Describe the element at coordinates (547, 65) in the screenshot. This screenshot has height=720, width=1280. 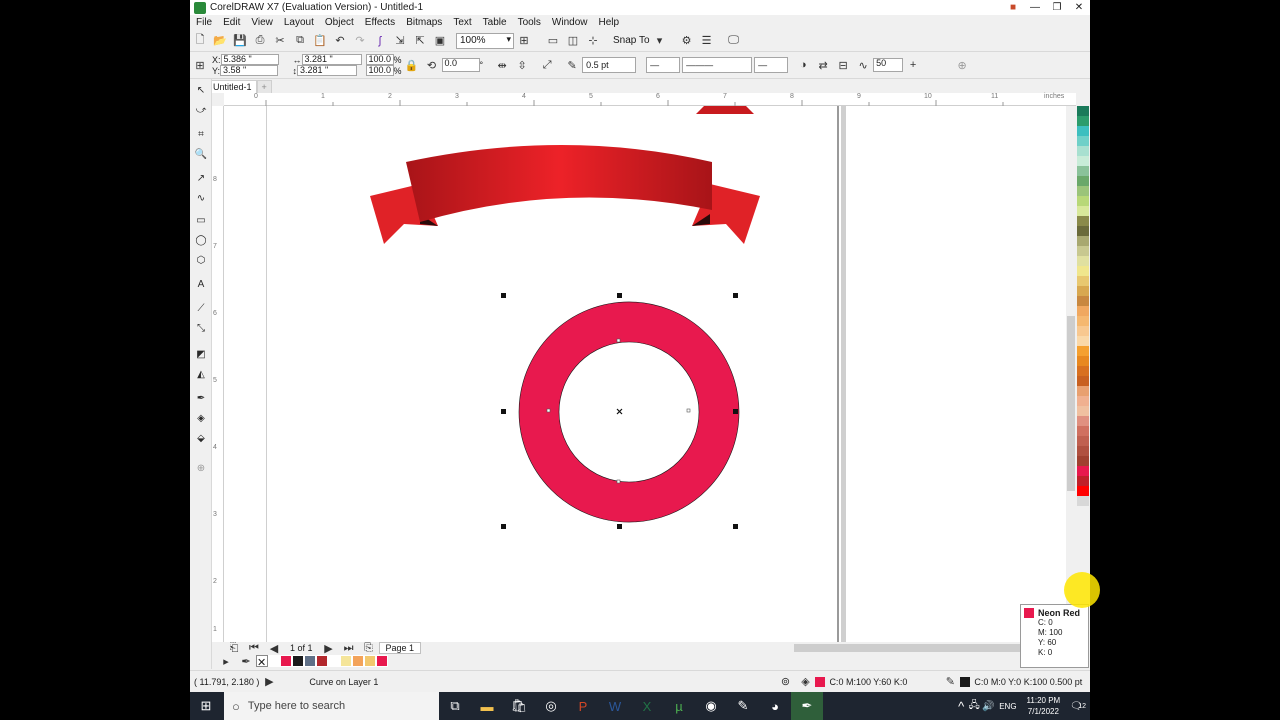
I see `convert-to-curve-icon: ⤢` at that location.